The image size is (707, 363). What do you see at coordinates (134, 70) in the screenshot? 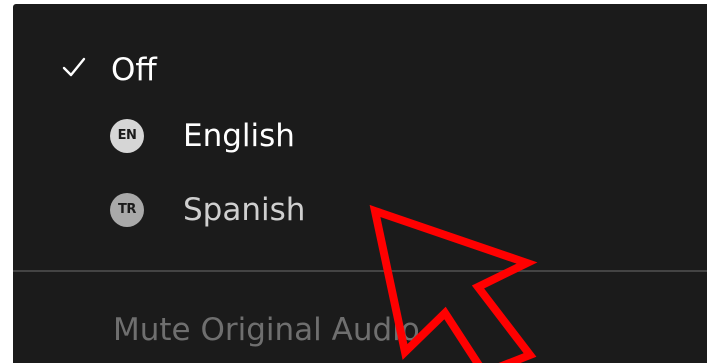
I see `menu-item-label: Off` at bounding box center [134, 70].